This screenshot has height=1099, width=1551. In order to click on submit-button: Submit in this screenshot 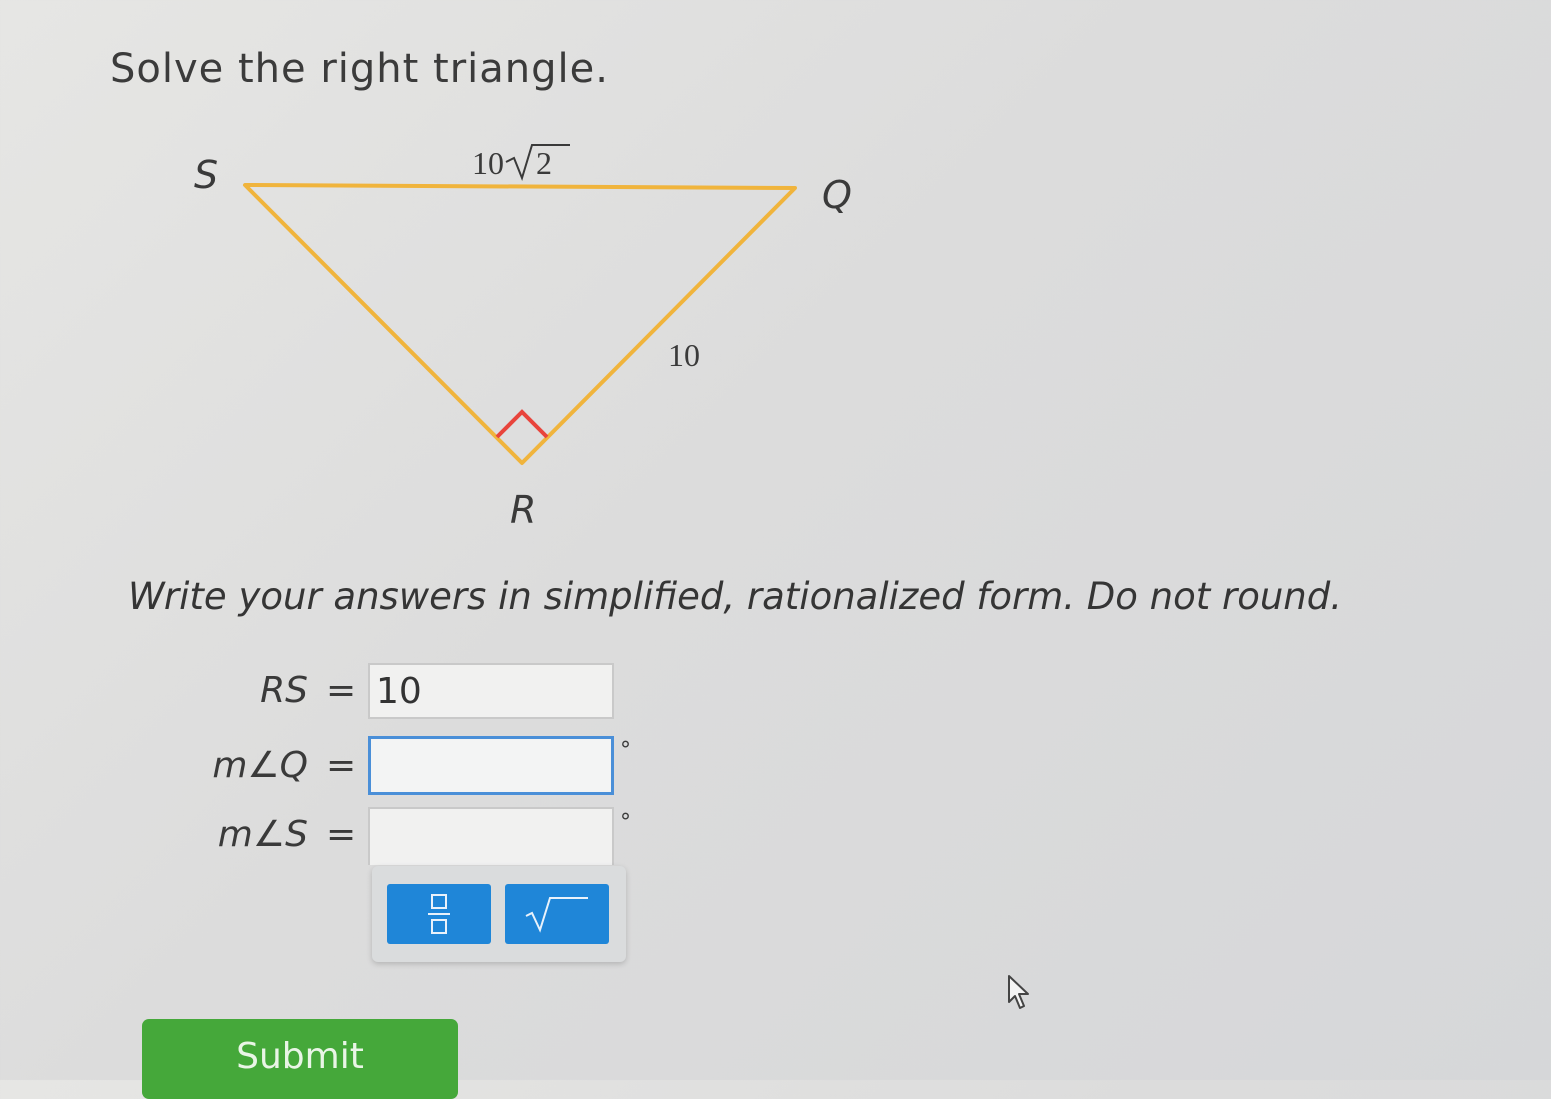, I will do `click(300, 1059)`.